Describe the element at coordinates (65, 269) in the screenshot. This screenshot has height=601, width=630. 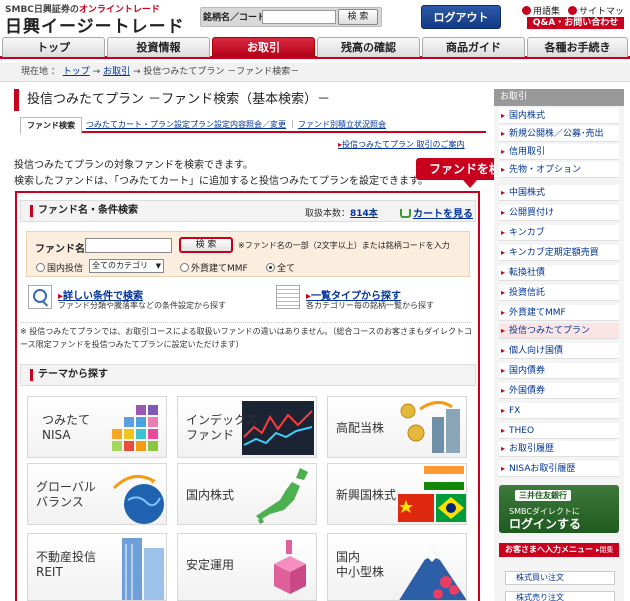
I see `radio-domestic-label: 国内投信` at that location.